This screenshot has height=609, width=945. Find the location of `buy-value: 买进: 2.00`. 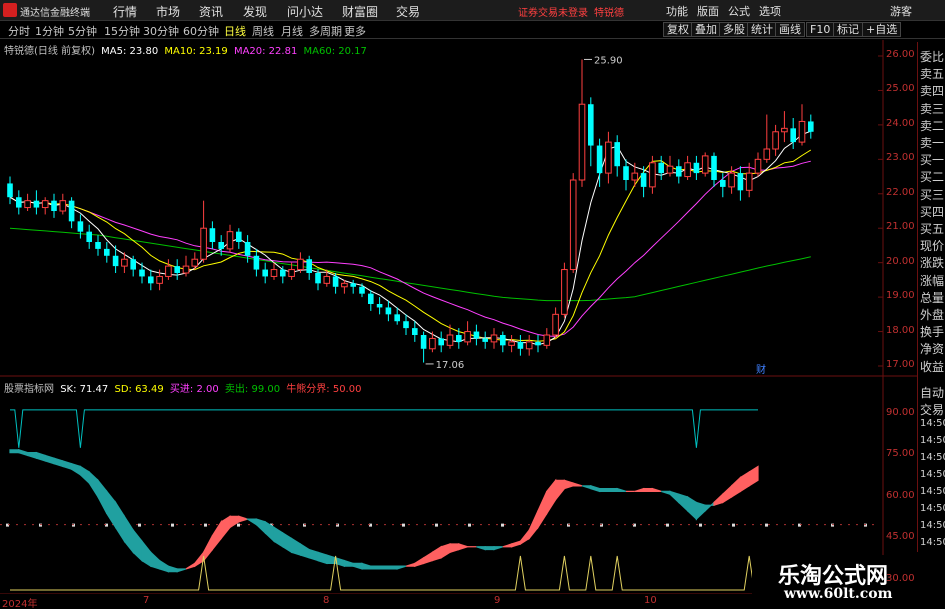

buy-value: 买进: 2.00 is located at coordinates (194, 389).